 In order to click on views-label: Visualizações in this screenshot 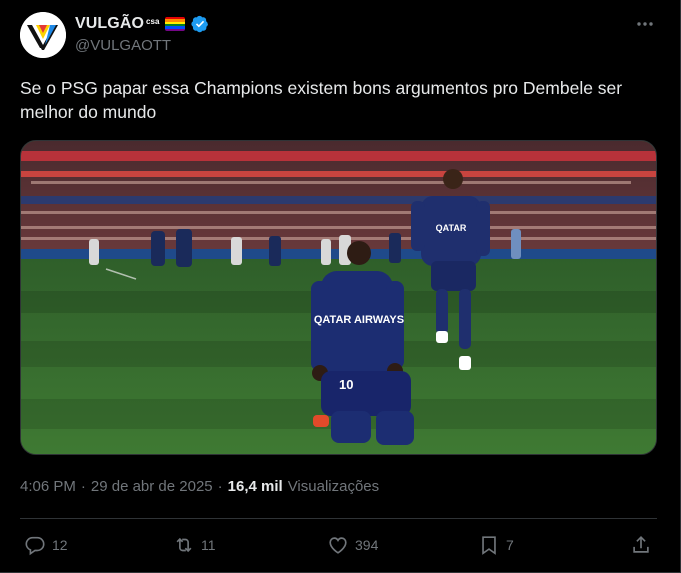, I will do `click(333, 486)`.